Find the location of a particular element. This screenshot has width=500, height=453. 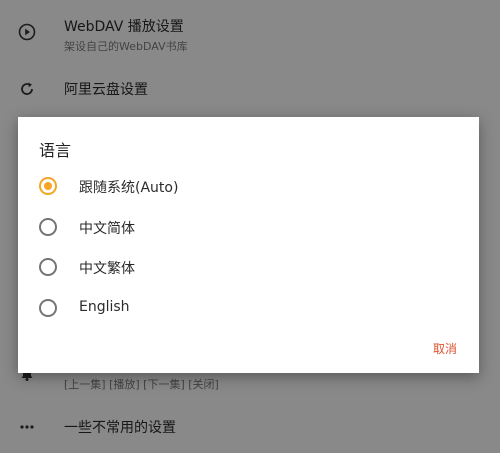

option-label: 中文简体 is located at coordinates (107, 229).